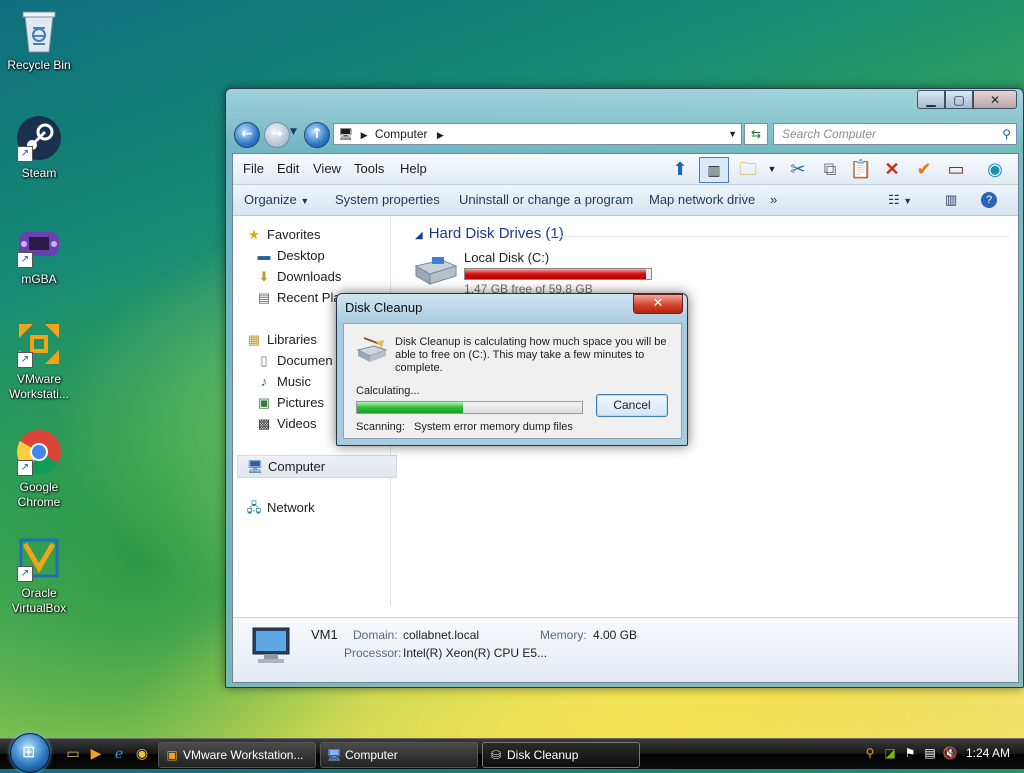  Describe the element at coordinates (748, 169) in the screenshot. I see `folder-options-icon: 🗀` at that location.